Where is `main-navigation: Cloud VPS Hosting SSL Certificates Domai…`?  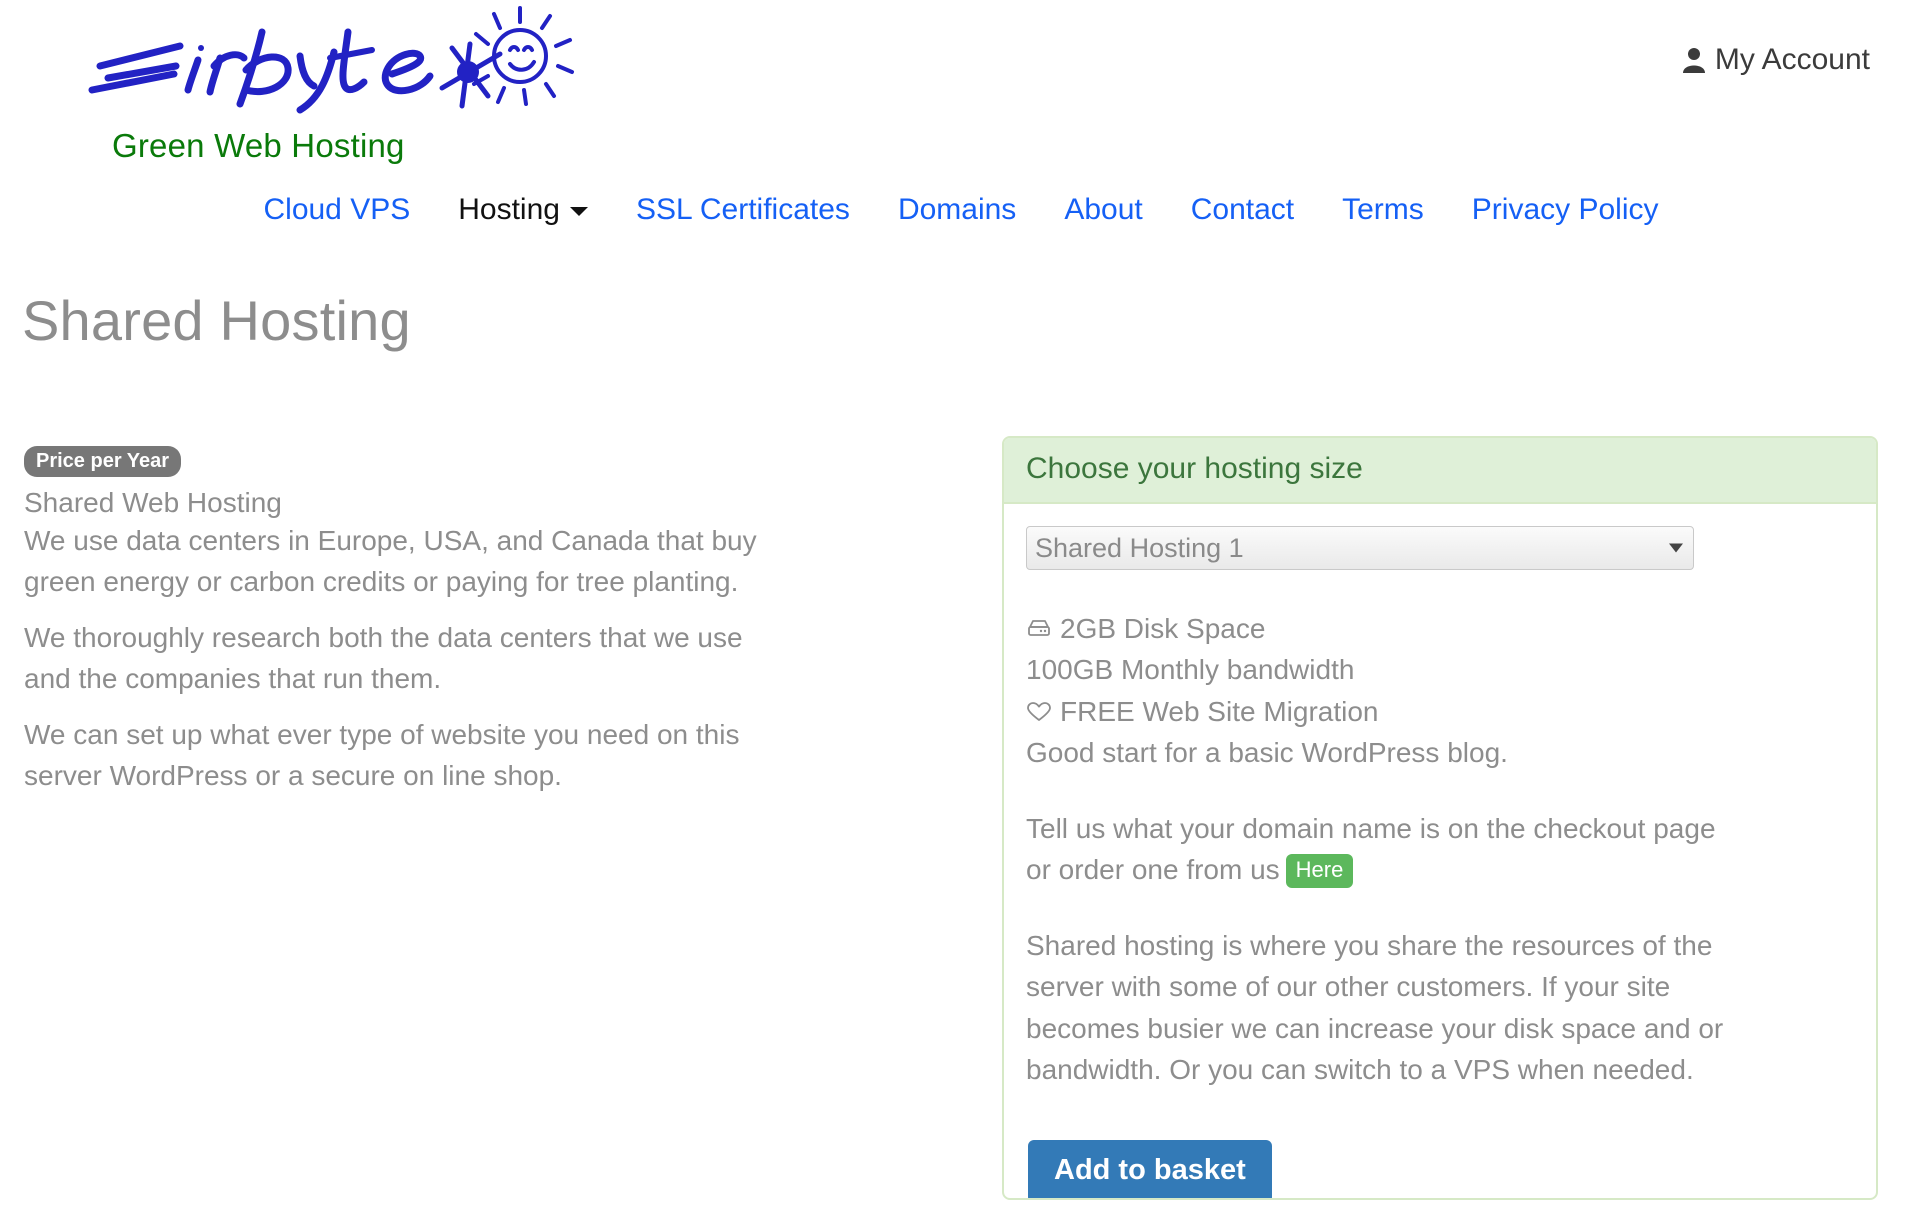 main-navigation: Cloud VPS Hosting SSL Certificates Domai… is located at coordinates (961, 209).